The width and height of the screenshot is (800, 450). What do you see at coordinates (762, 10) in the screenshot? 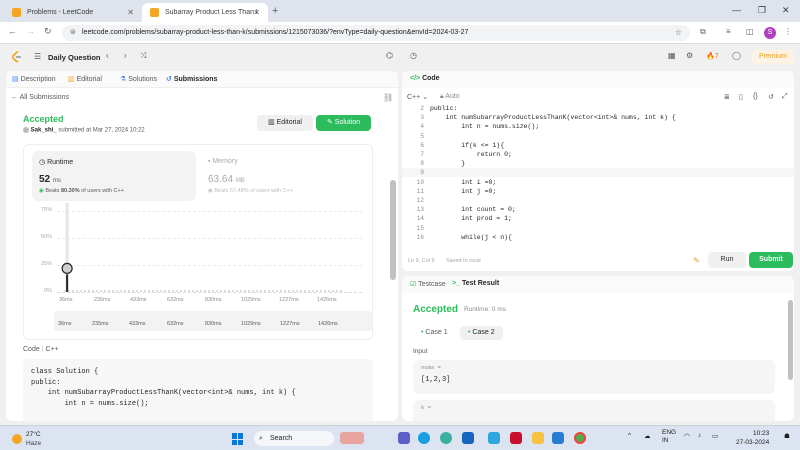
I see `restore-icon: ❐` at bounding box center [762, 10].